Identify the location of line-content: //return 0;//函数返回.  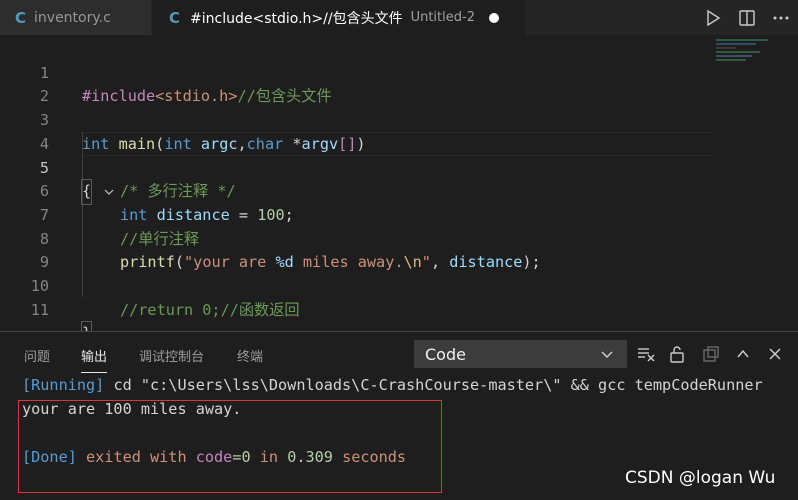
(210, 309).